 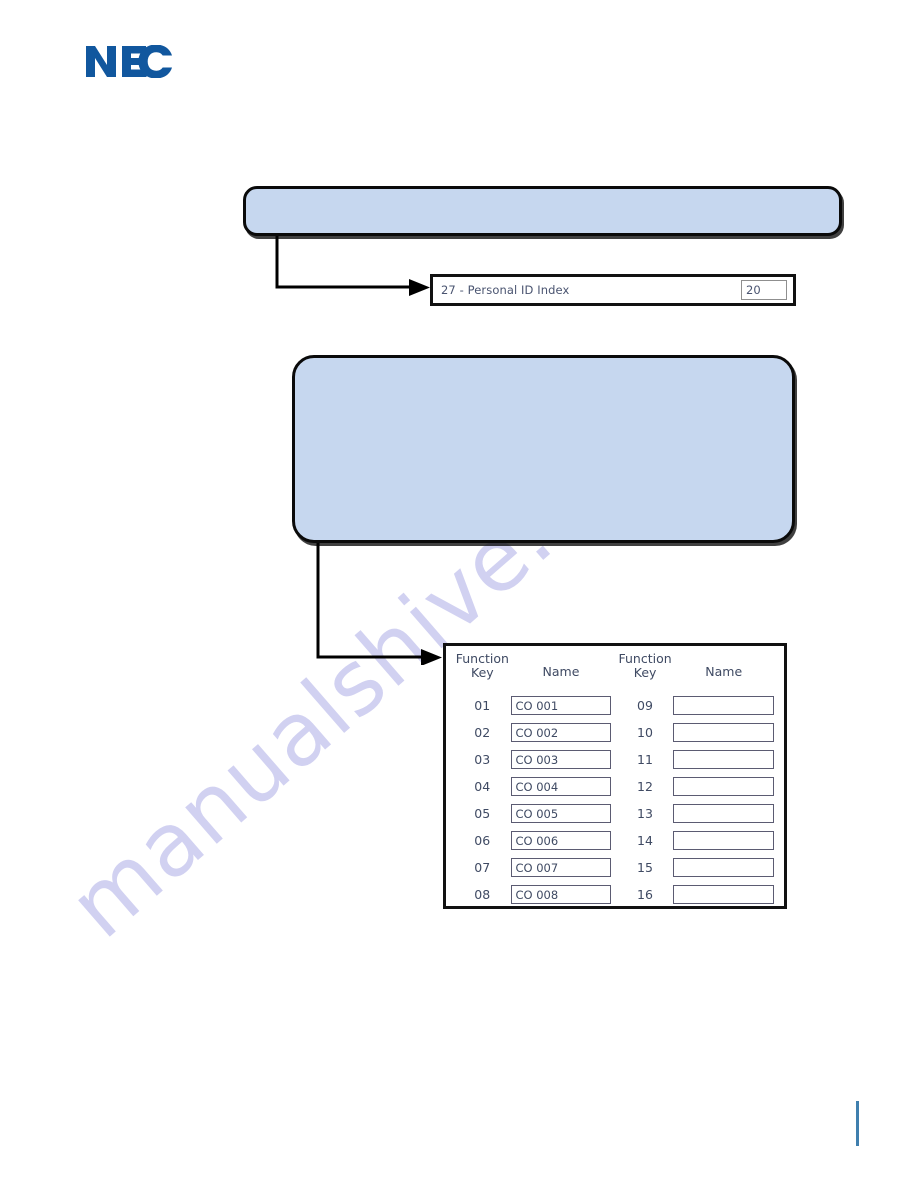 What do you see at coordinates (482, 705) in the screenshot?
I see `function-key-number: 01` at bounding box center [482, 705].